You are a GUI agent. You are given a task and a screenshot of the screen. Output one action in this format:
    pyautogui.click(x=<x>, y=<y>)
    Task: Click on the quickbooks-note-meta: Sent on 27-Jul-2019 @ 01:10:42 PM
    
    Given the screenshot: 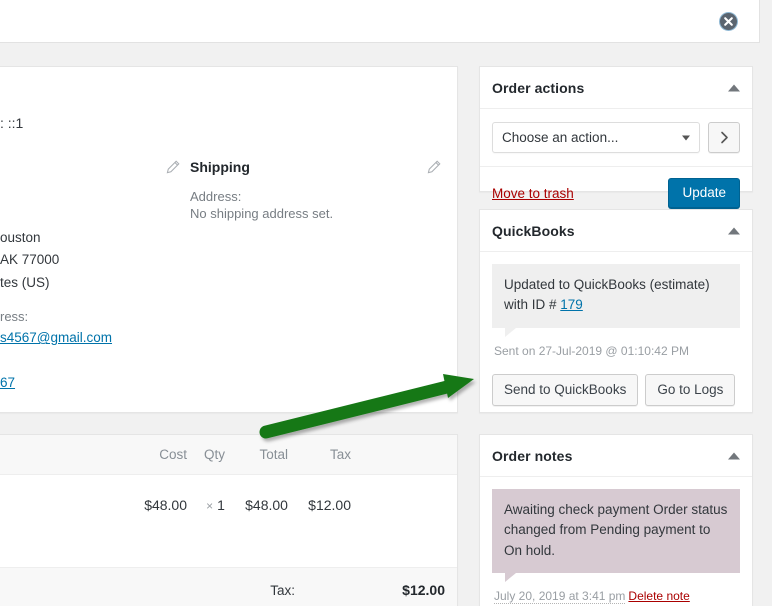 What is the action you would take?
    pyautogui.click(x=591, y=350)
    